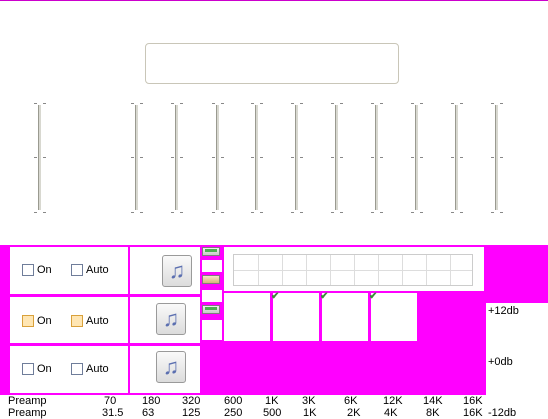 The width and height of the screenshot is (548, 419). Describe the element at coordinates (433, 401) in the screenshot. I see `freq-label: 14K` at that location.